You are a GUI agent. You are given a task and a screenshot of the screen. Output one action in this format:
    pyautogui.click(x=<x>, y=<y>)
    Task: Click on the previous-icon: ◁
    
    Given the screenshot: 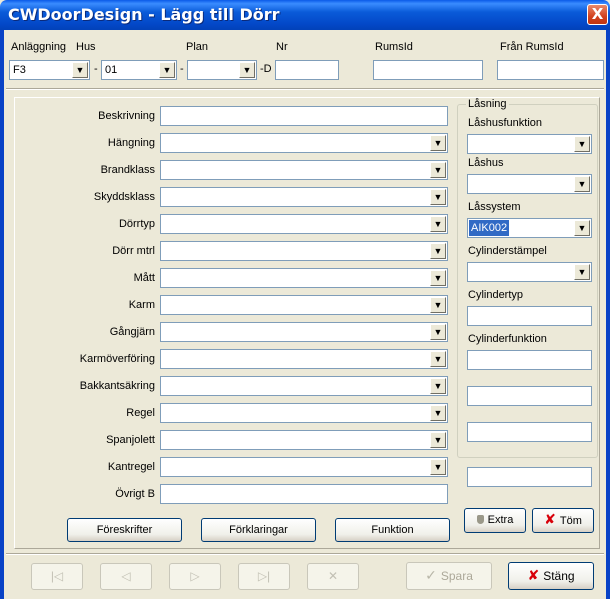 What is the action you would take?
    pyautogui.click(x=126, y=576)
    